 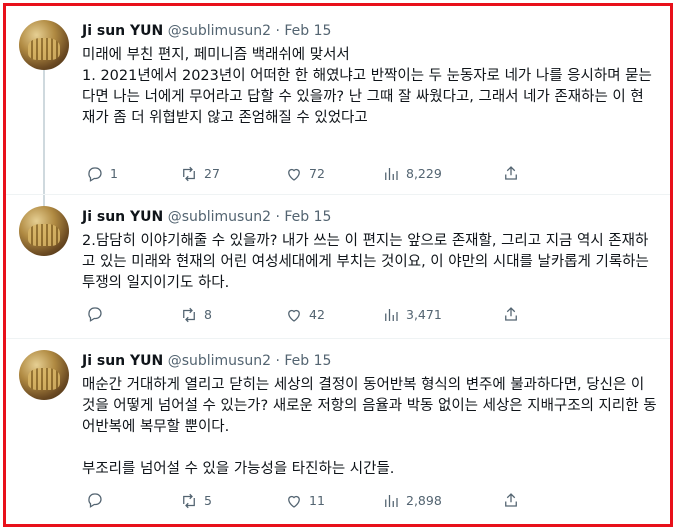 I want to click on like-button: 11, so click(x=305, y=501).